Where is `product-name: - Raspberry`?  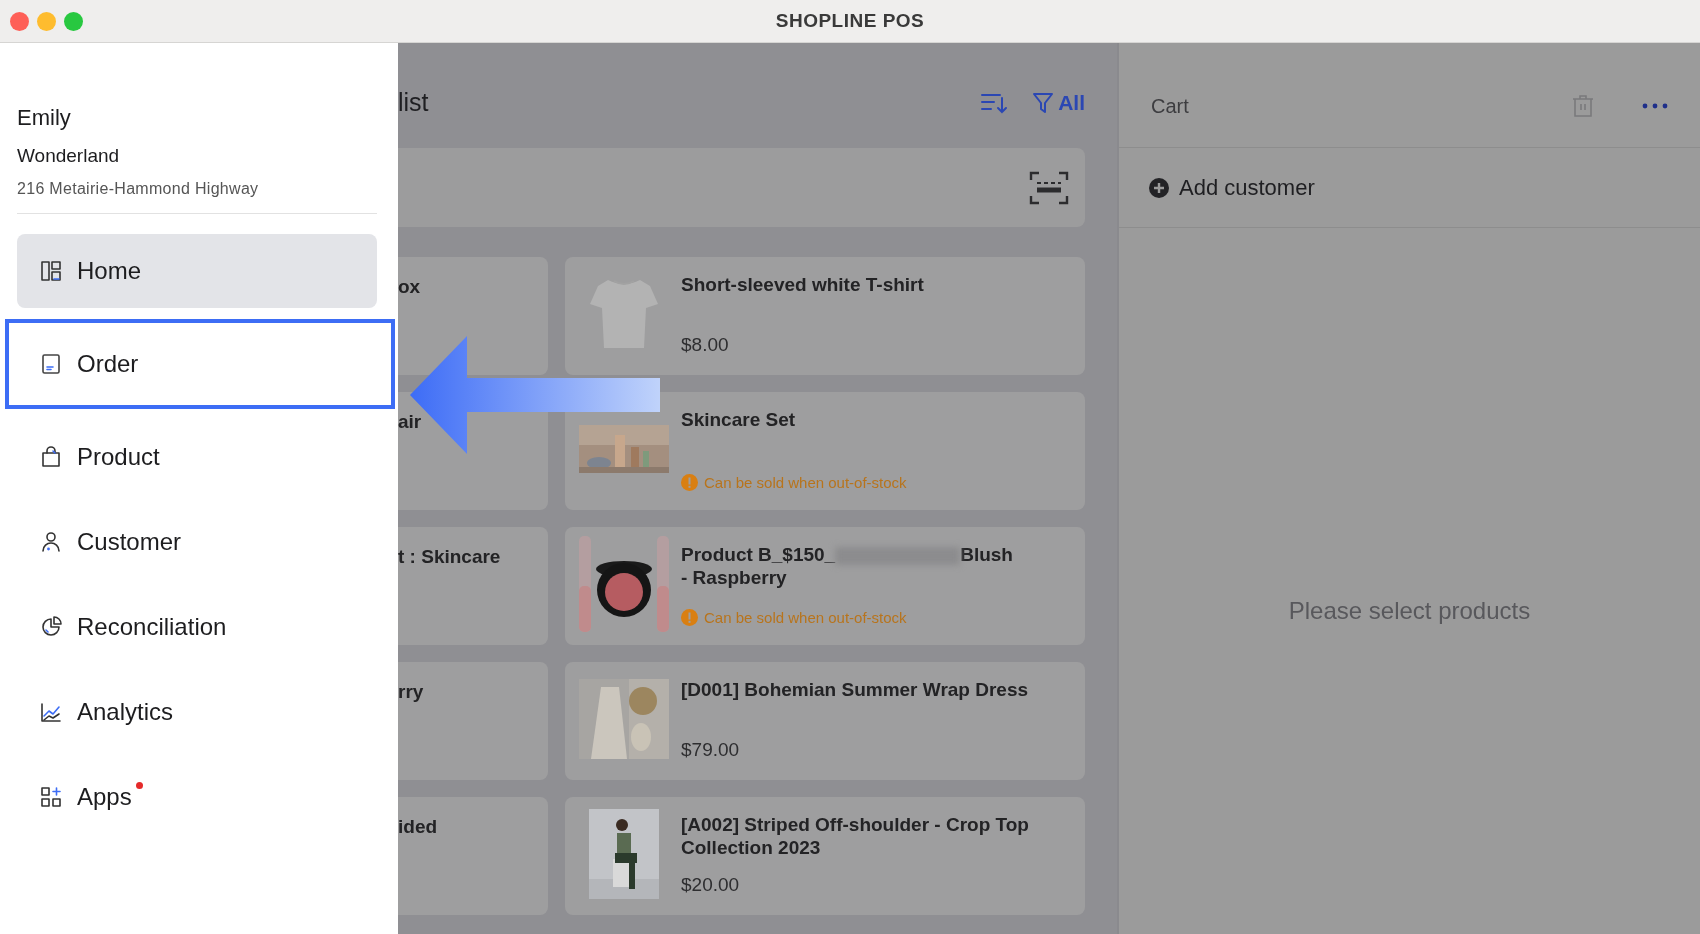 product-name: - Raspberry is located at coordinates (734, 577).